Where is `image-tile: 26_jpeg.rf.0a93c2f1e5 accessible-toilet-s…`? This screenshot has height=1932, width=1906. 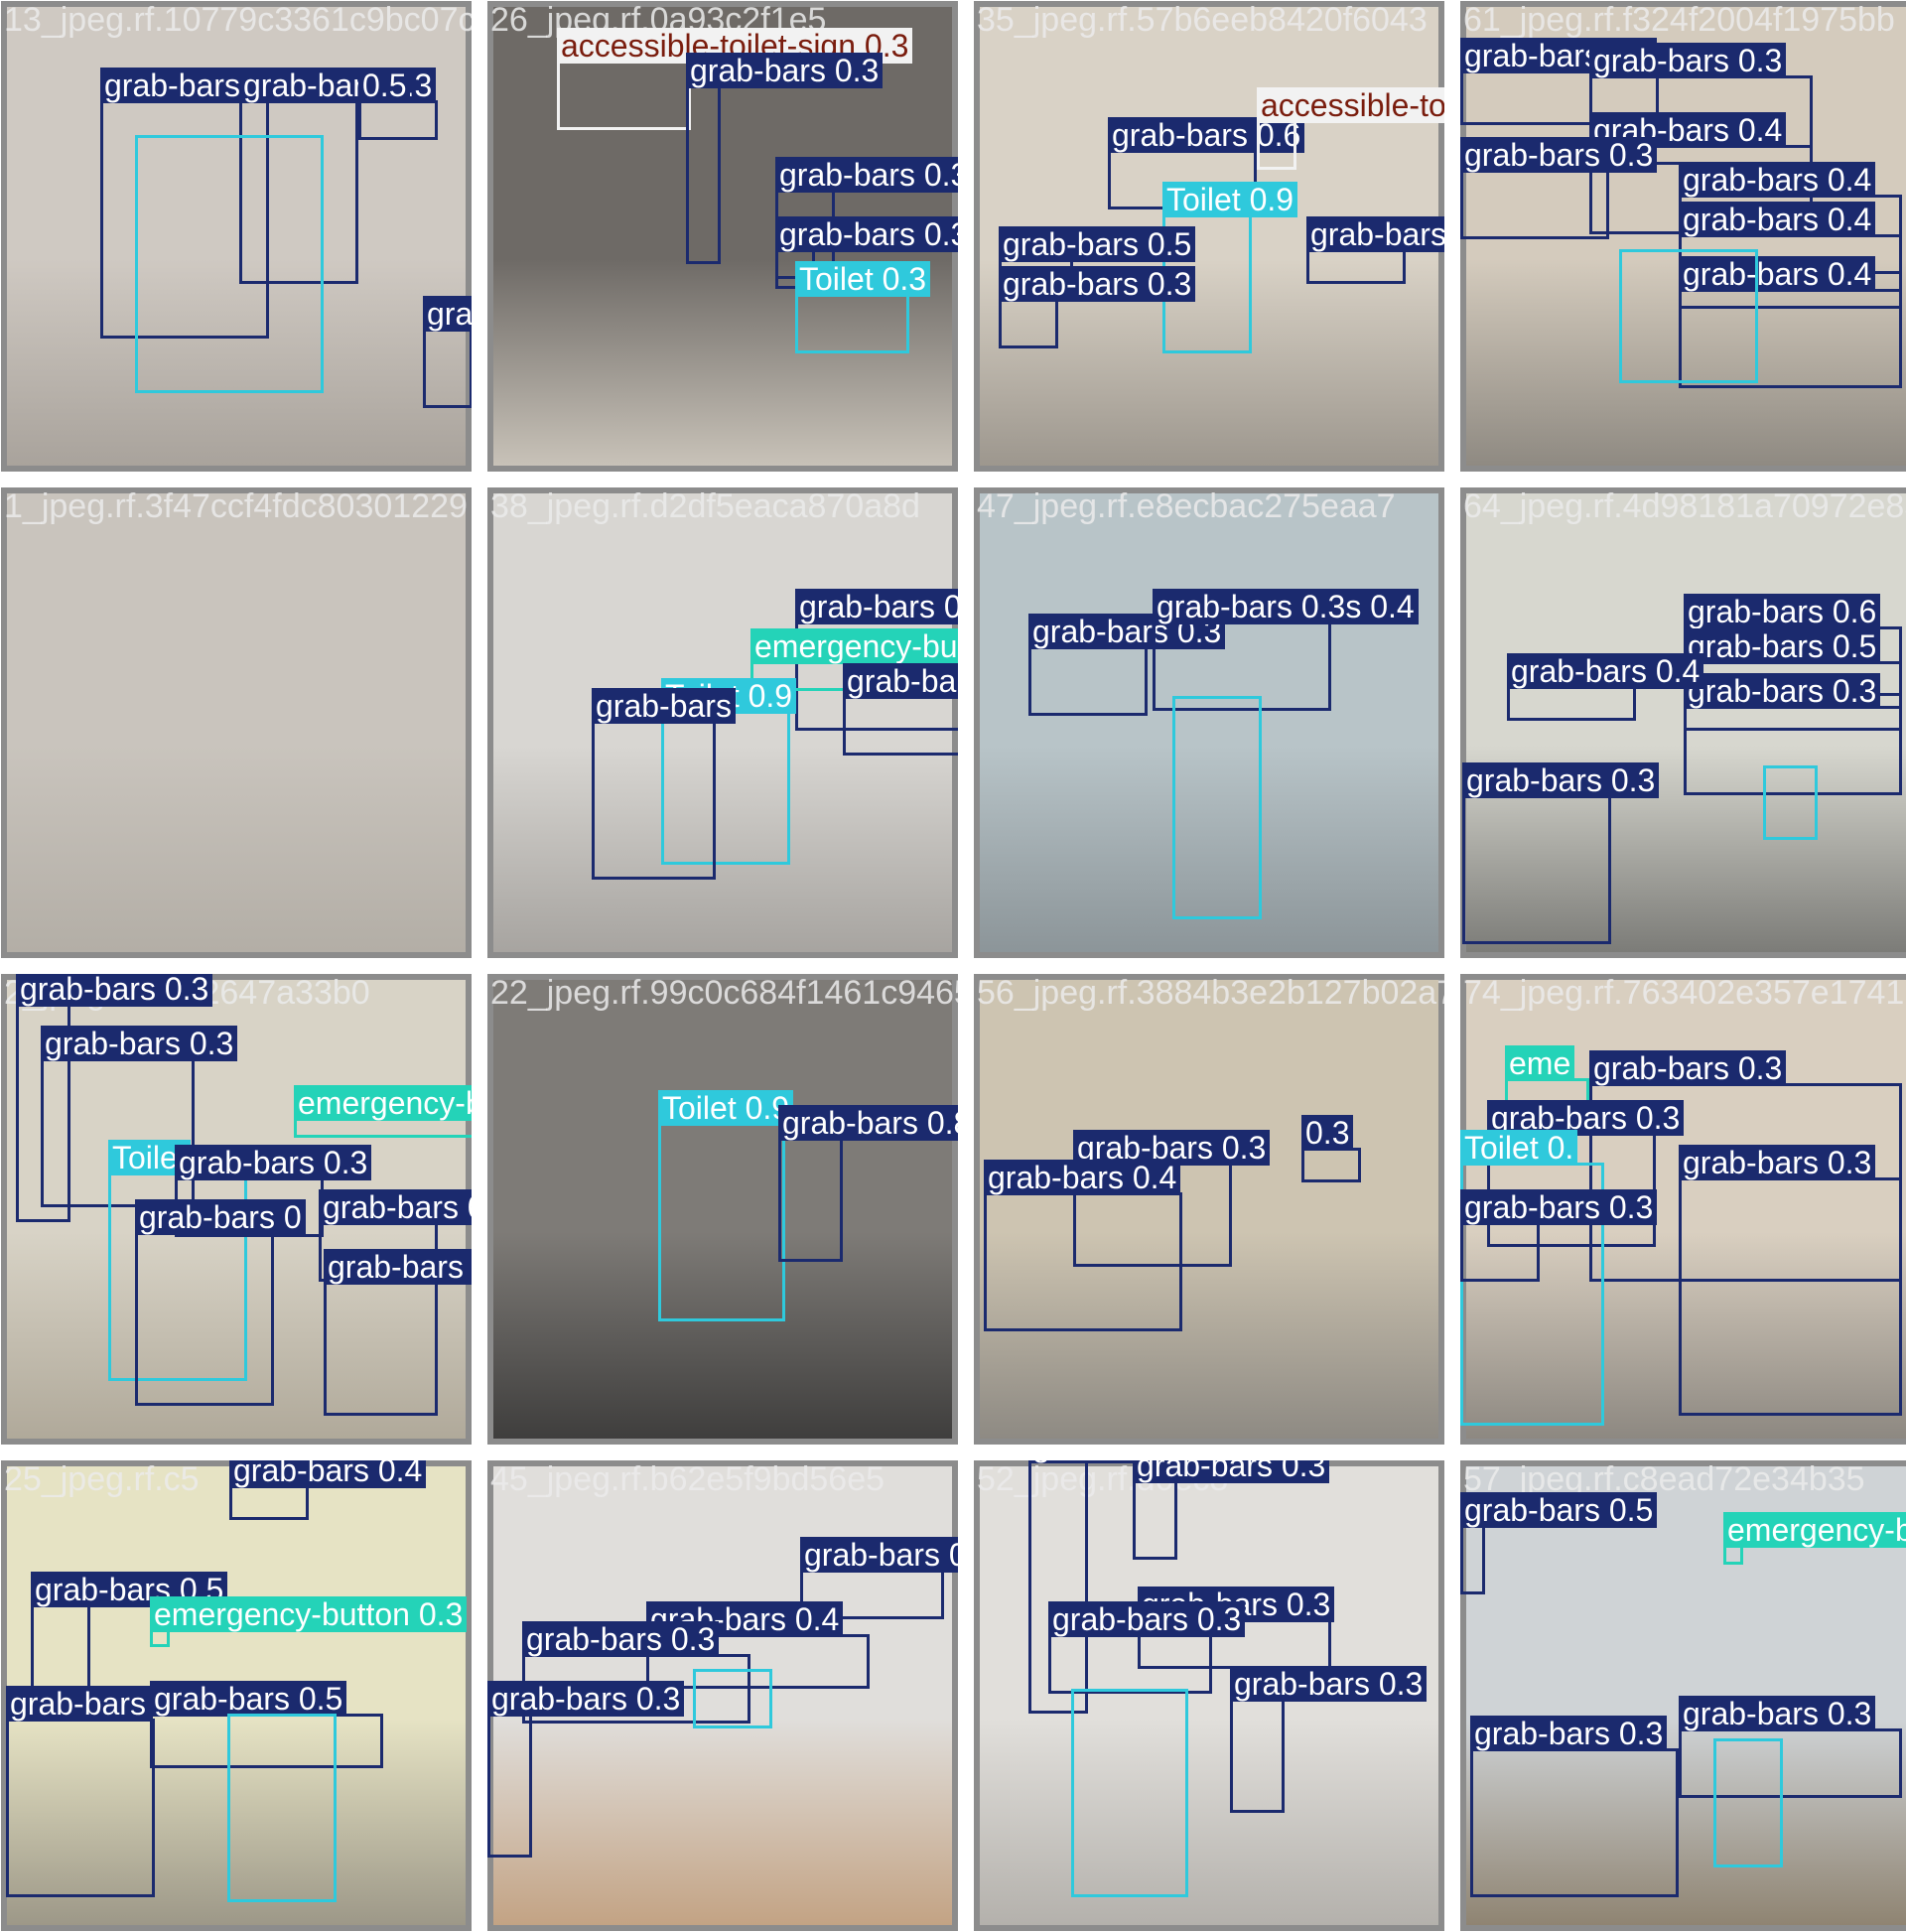
image-tile: 26_jpeg.rf.0a93c2f1e5 accessible-toilet-s… is located at coordinates (722, 236).